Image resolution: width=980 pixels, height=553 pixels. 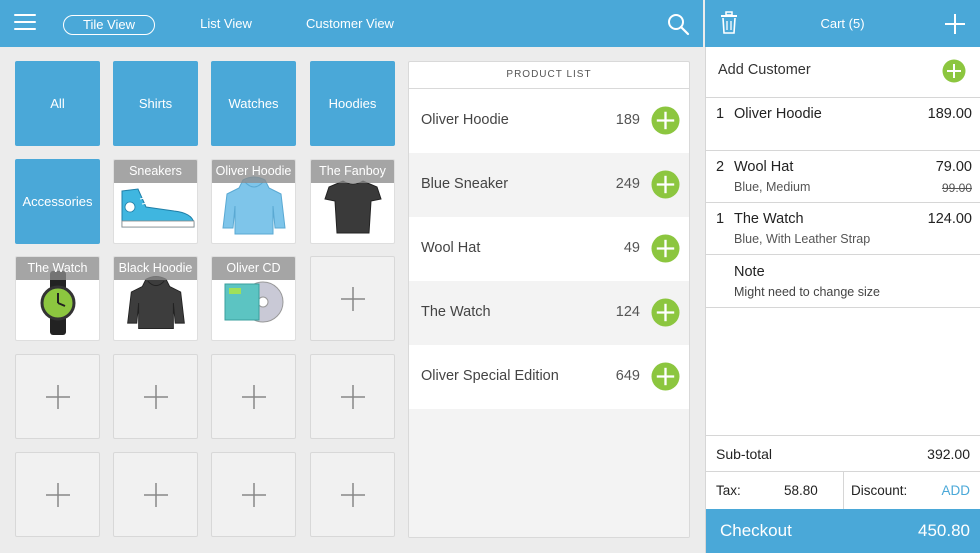 I want to click on tab-list-view: List View, so click(x=226, y=25).